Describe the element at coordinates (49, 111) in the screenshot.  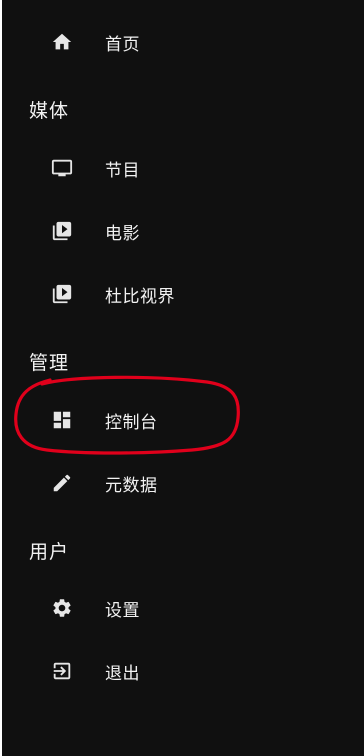
I see `section-header-media: 媒体` at that location.